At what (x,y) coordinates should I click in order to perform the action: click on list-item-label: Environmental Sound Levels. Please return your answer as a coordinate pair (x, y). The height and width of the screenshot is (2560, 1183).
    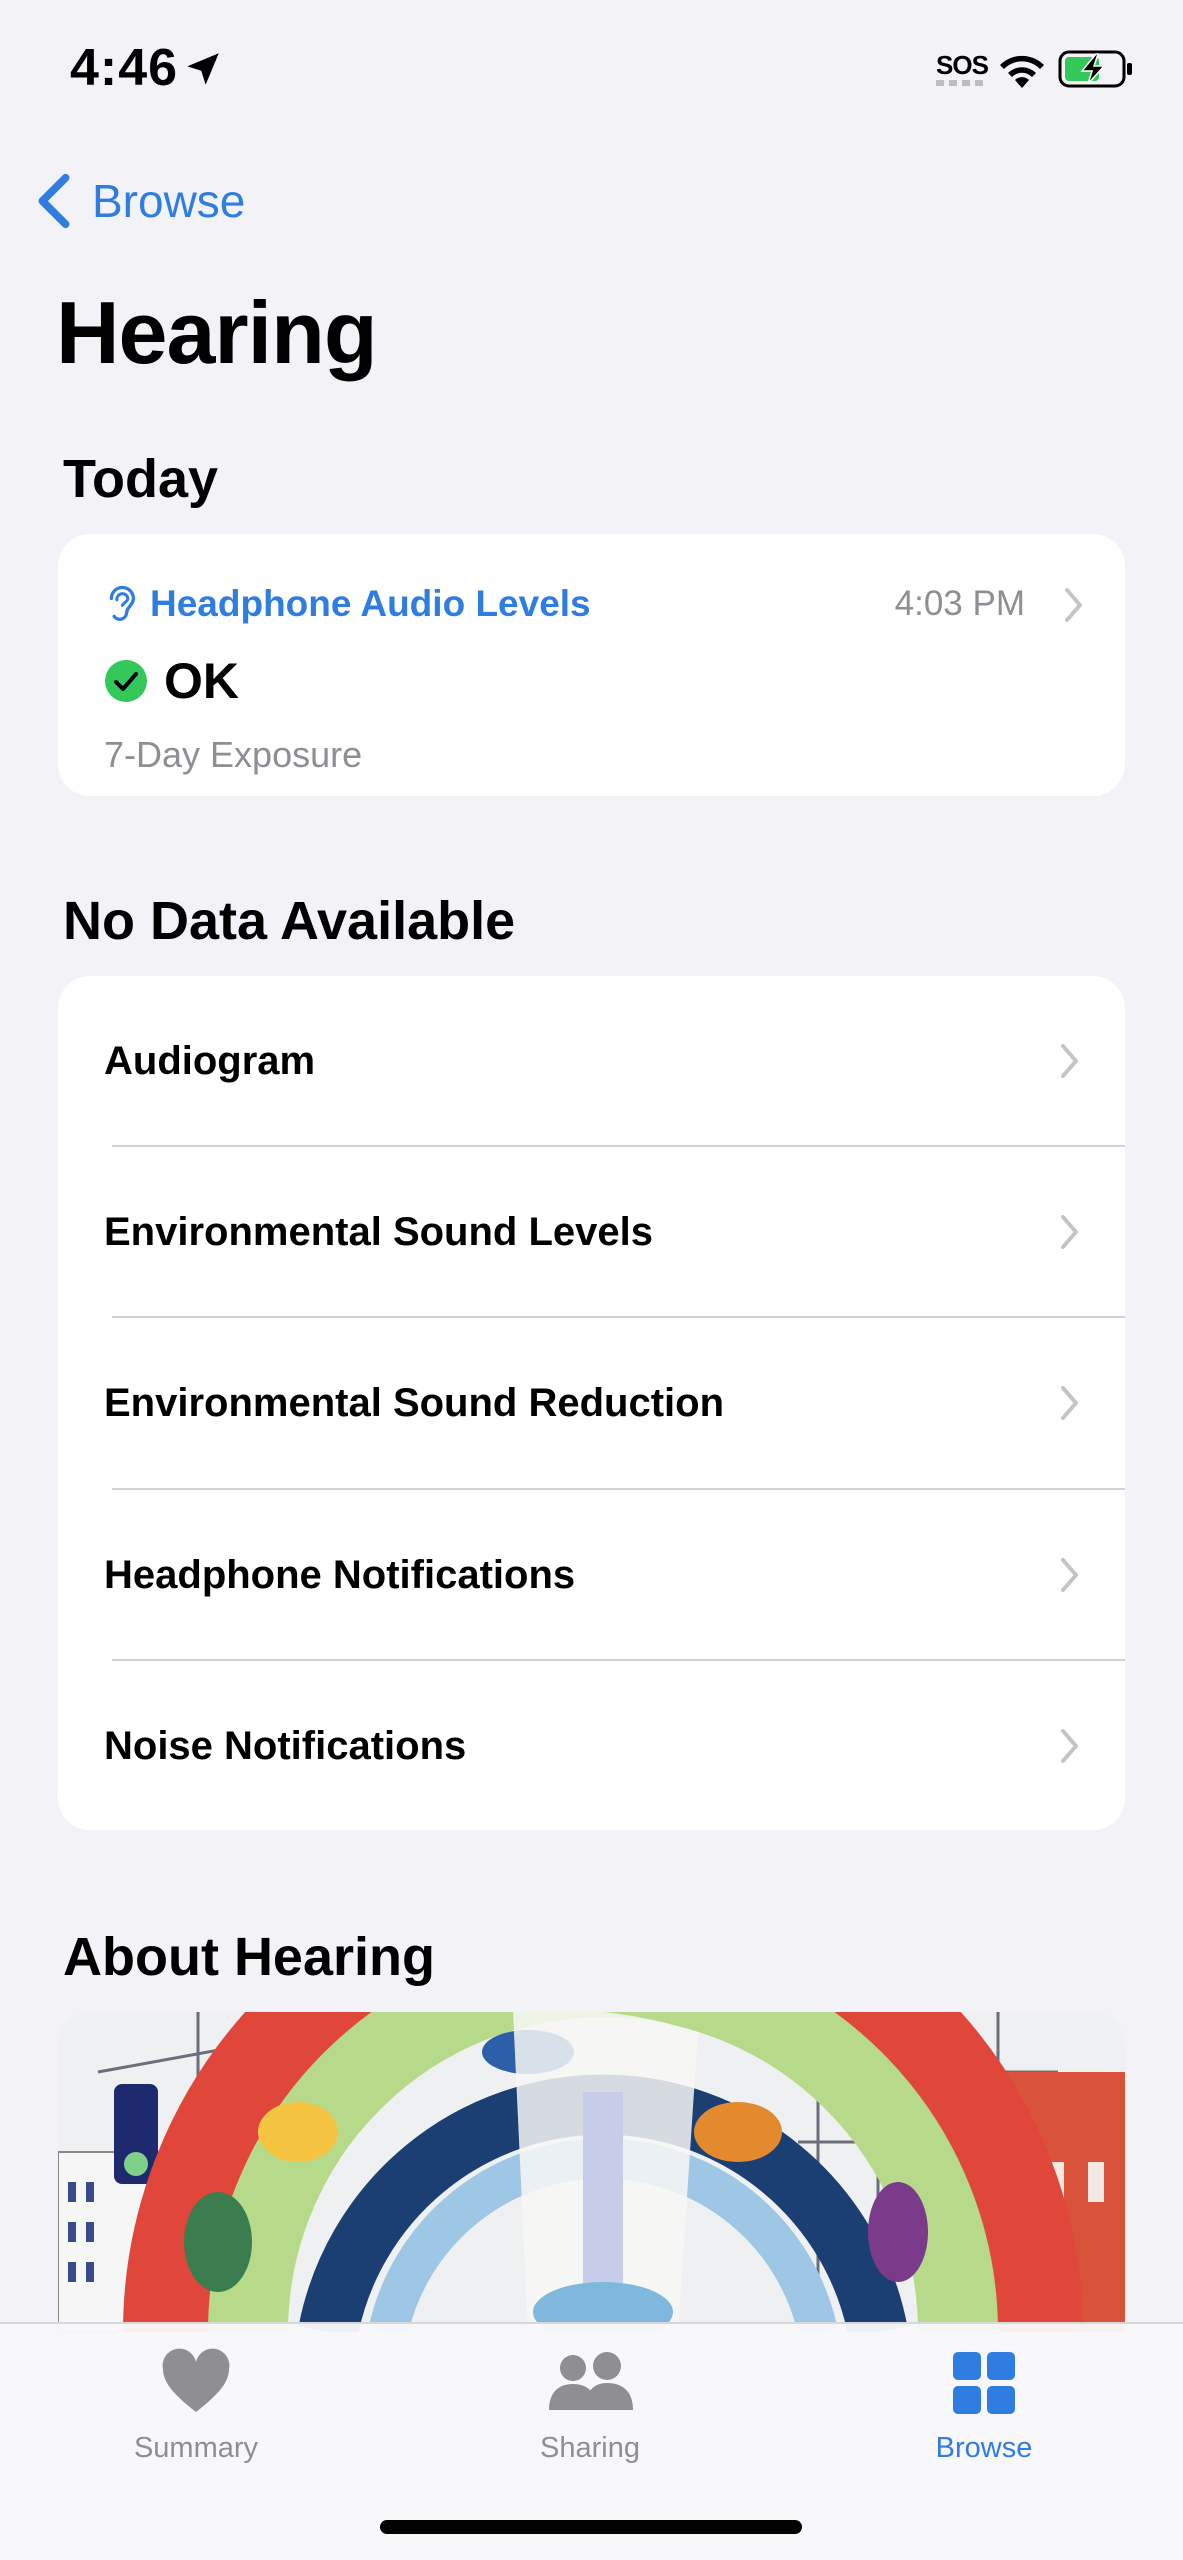
    Looking at the image, I should click on (379, 1232).